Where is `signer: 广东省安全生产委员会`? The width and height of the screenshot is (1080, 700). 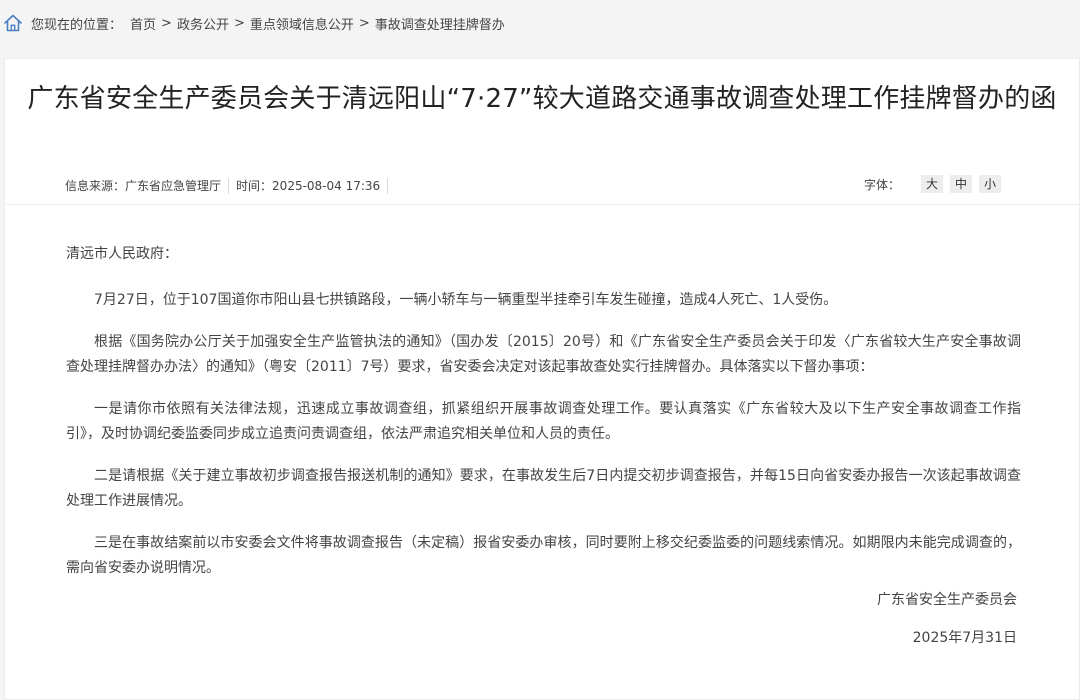
signer: 广东省安全生产委员会 is located at coordinates (947, 600).